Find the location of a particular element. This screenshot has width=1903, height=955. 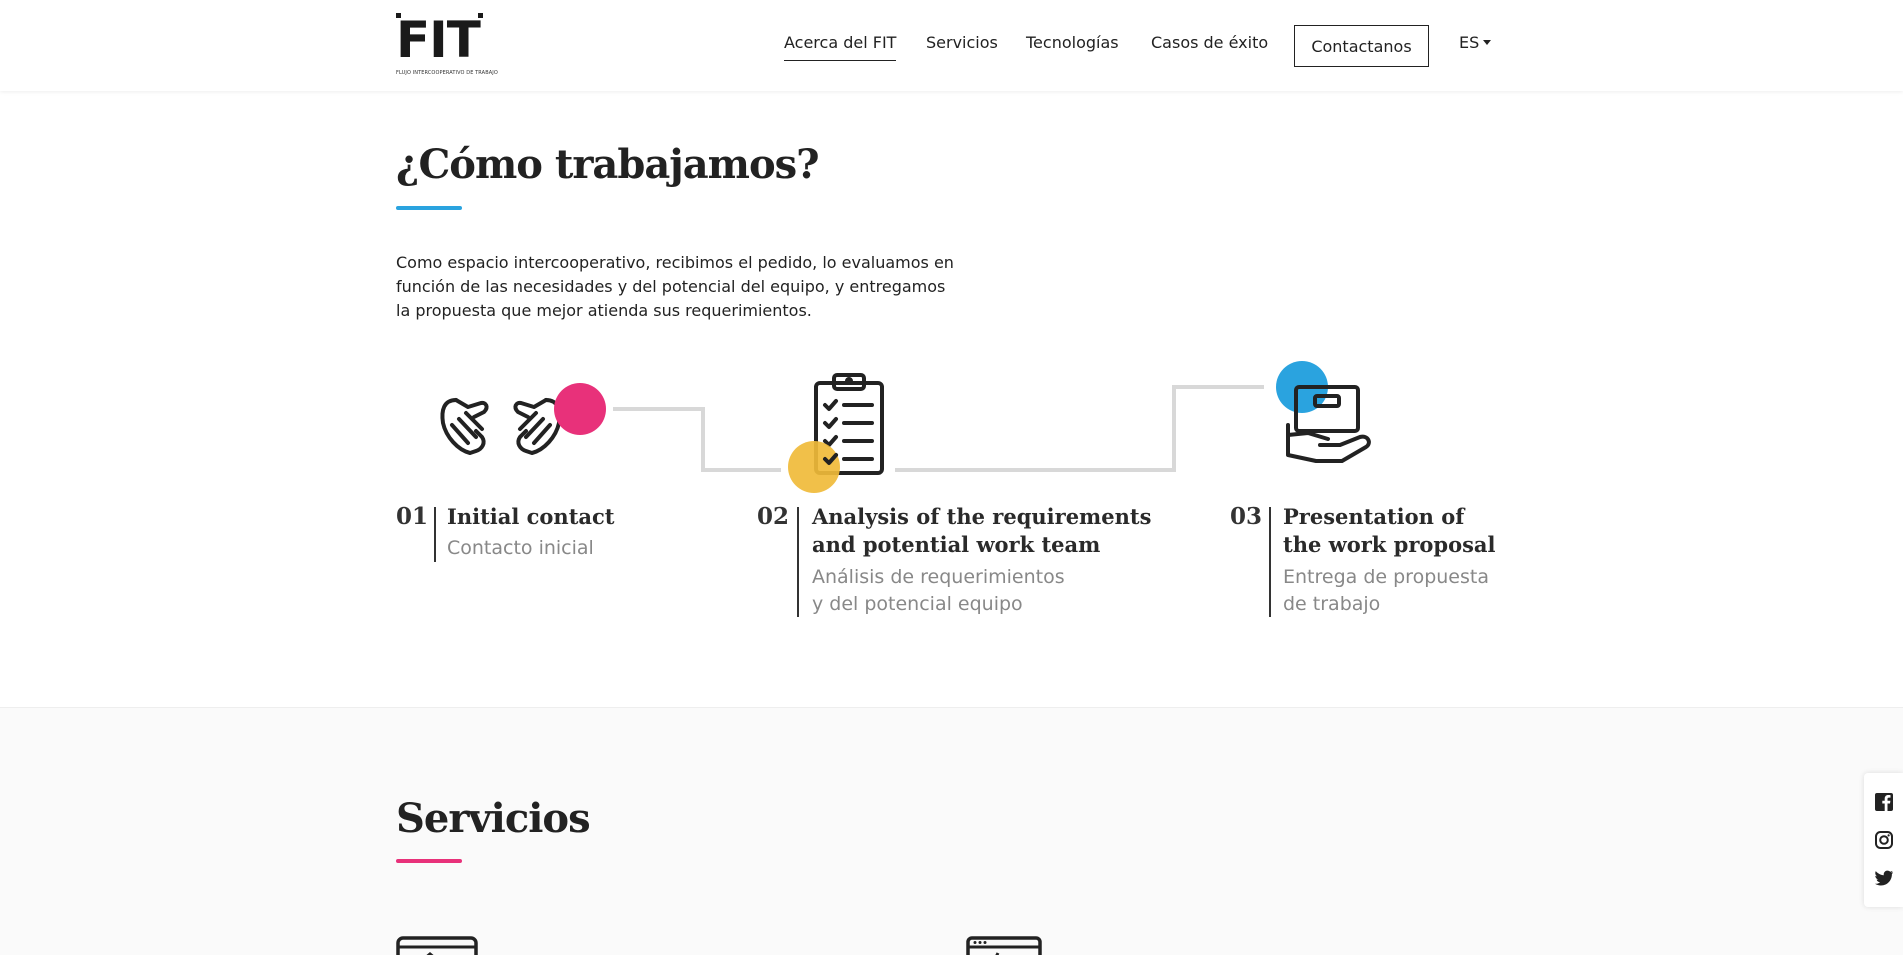

logo-wordmark: FIT is located at coordinates (438, 40).